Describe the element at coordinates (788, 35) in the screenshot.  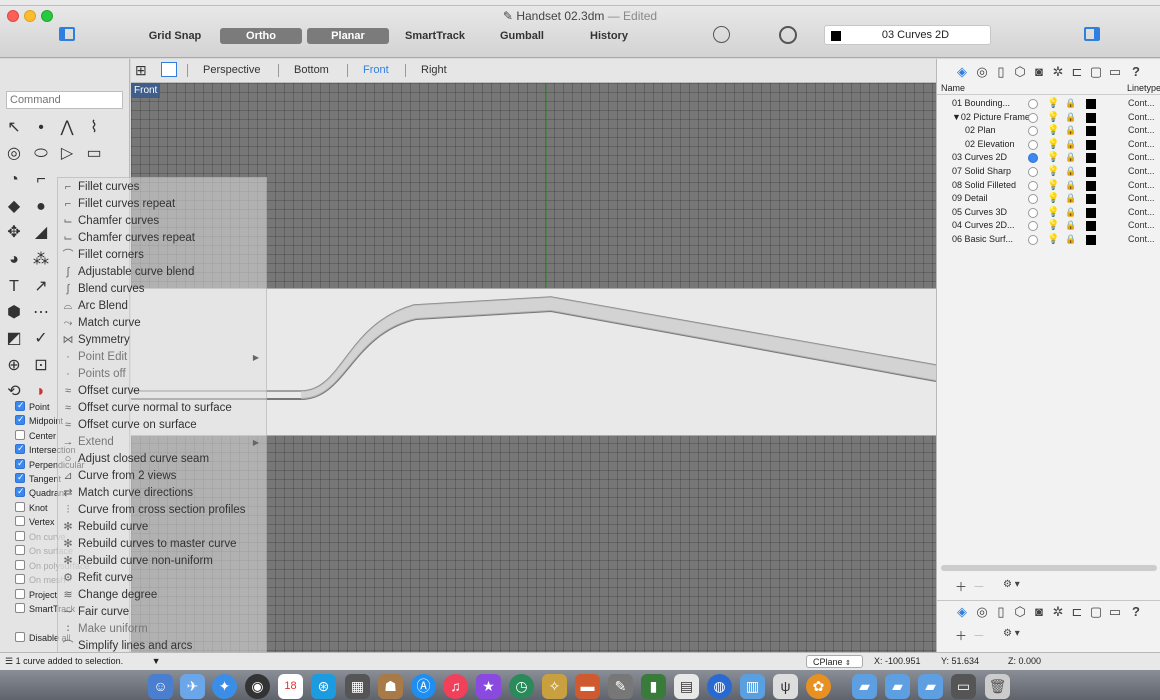
I see `osnap-target-icon` at that location.